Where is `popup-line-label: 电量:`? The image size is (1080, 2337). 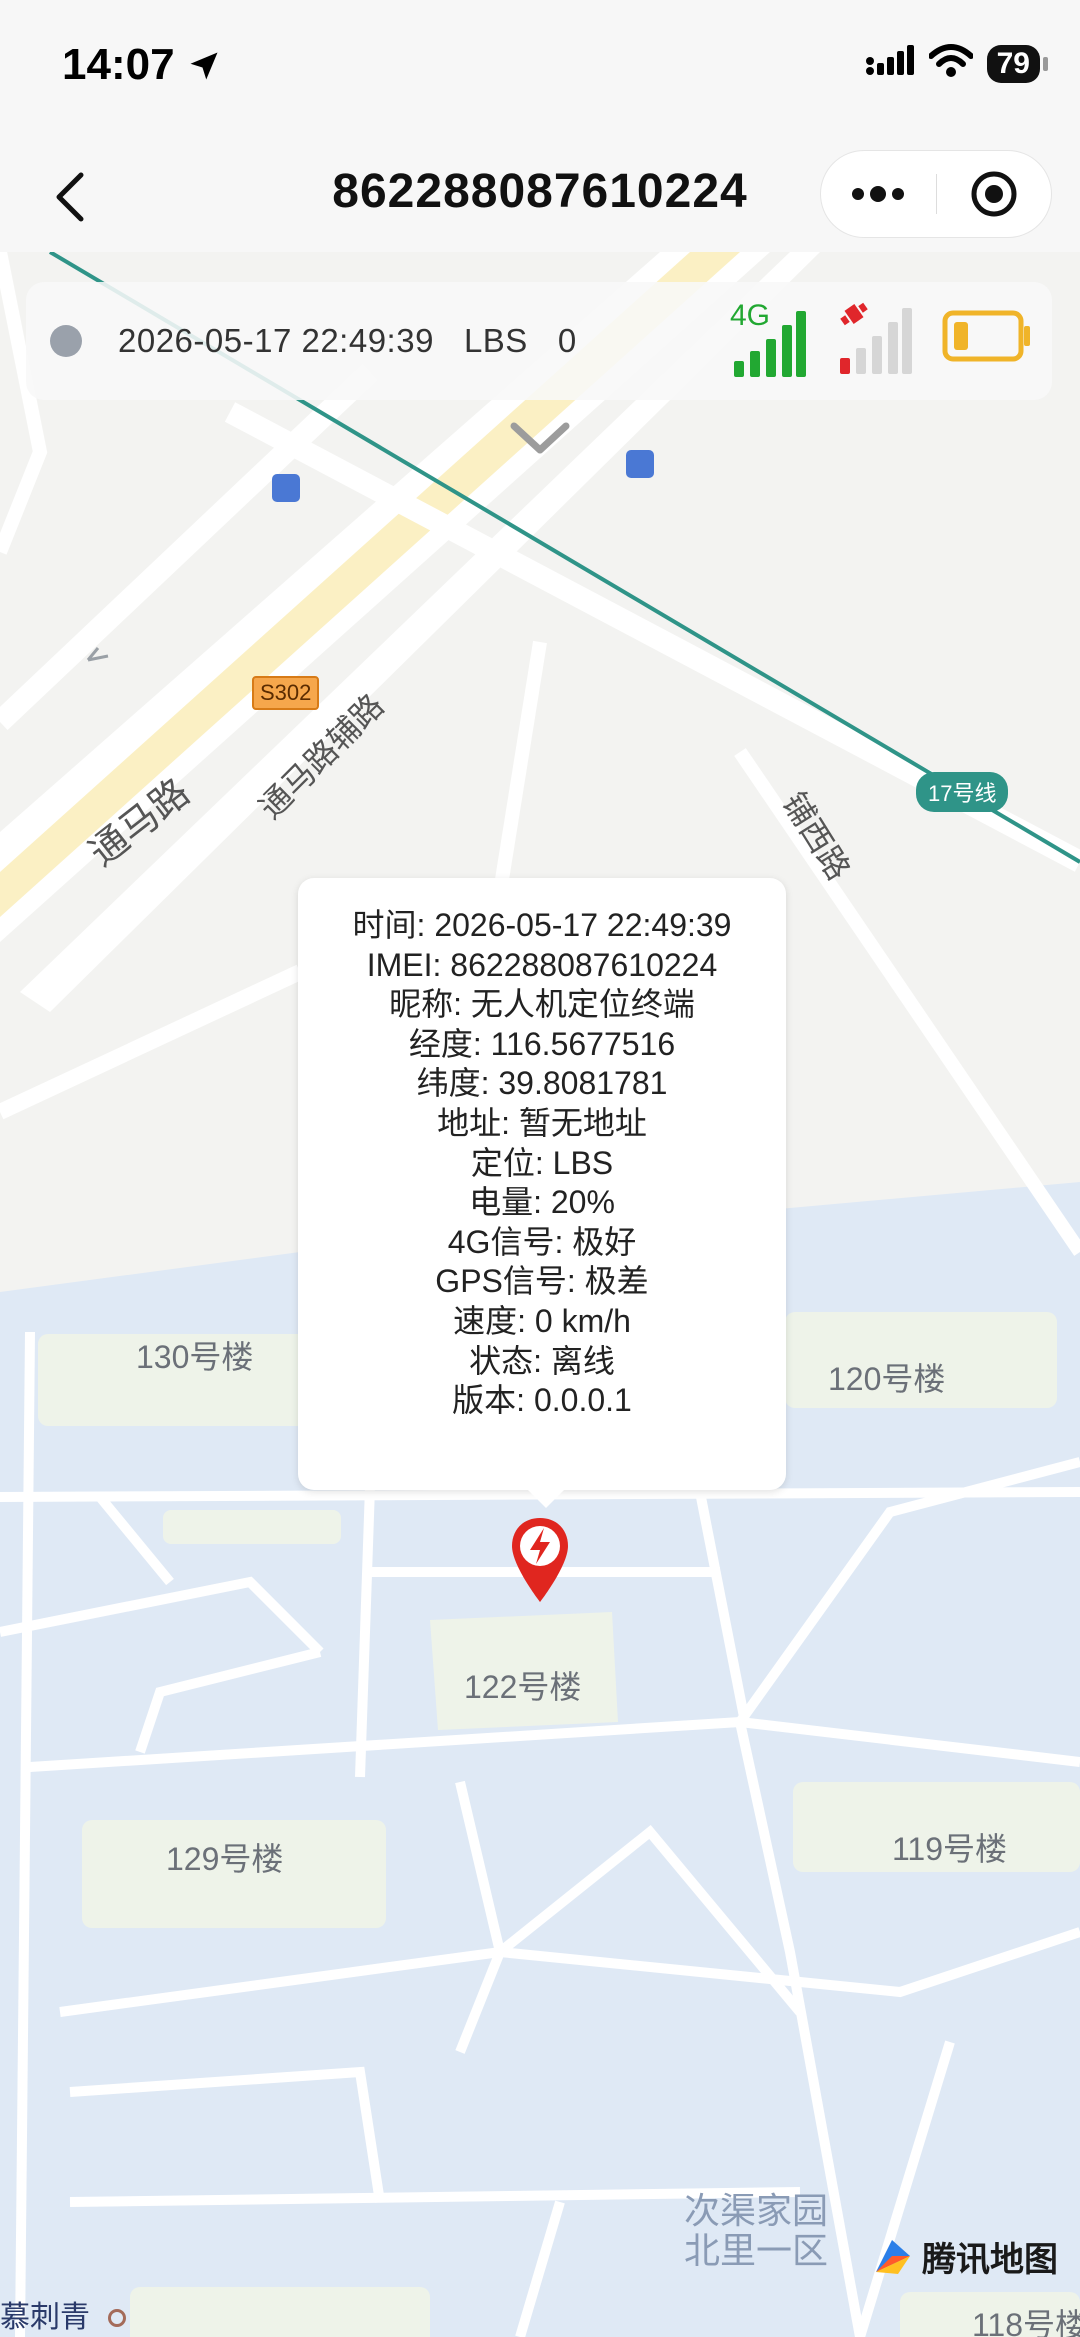 popup-line-label: 电量: is located at coordinates (510, 1202).